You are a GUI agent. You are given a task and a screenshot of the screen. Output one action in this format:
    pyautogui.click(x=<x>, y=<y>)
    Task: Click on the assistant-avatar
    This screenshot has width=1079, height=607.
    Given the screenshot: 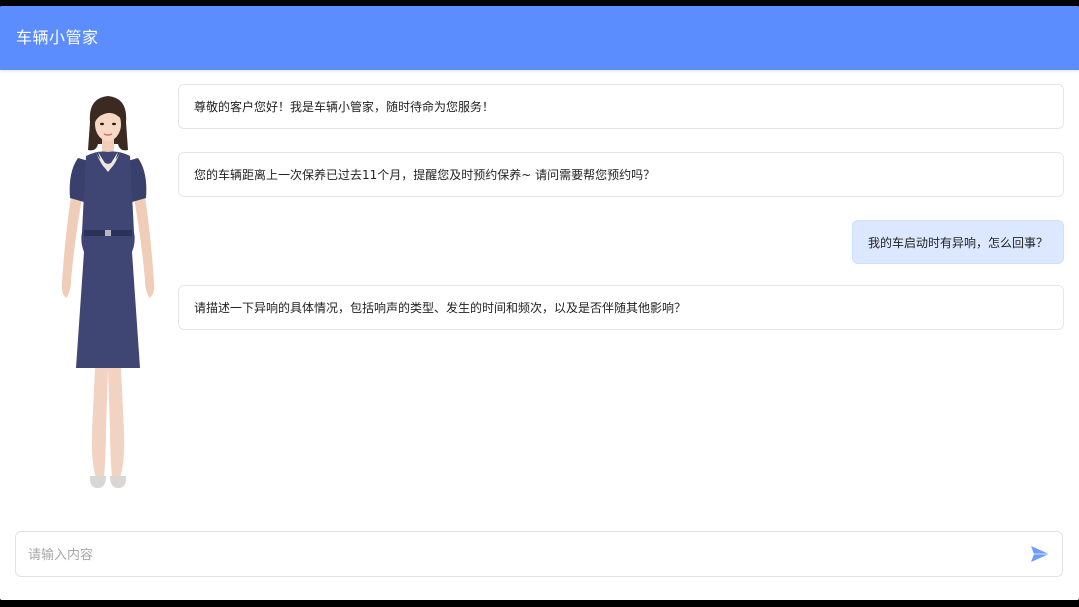 What is the action you would take?
    pyautogui.click(x=108, y=292)
    